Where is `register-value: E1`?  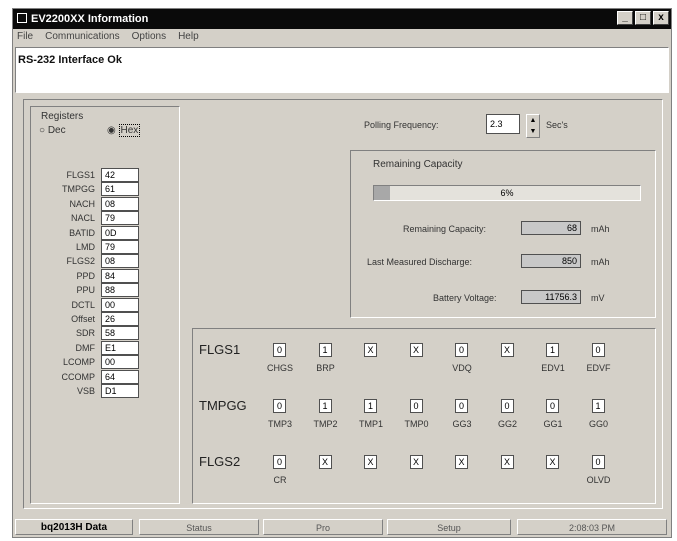
register-value: E1 is located at coordinates (120, 347).